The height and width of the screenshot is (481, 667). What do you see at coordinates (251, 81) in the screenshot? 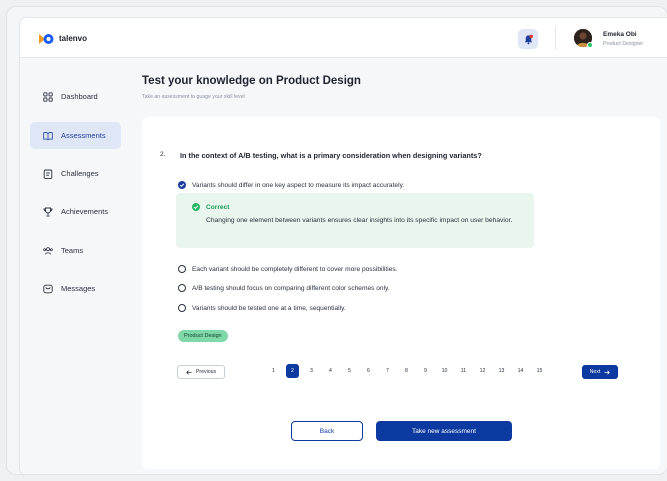
I see `page-title: Test your knowledge on Product Design` at bounding box center [251, 81].